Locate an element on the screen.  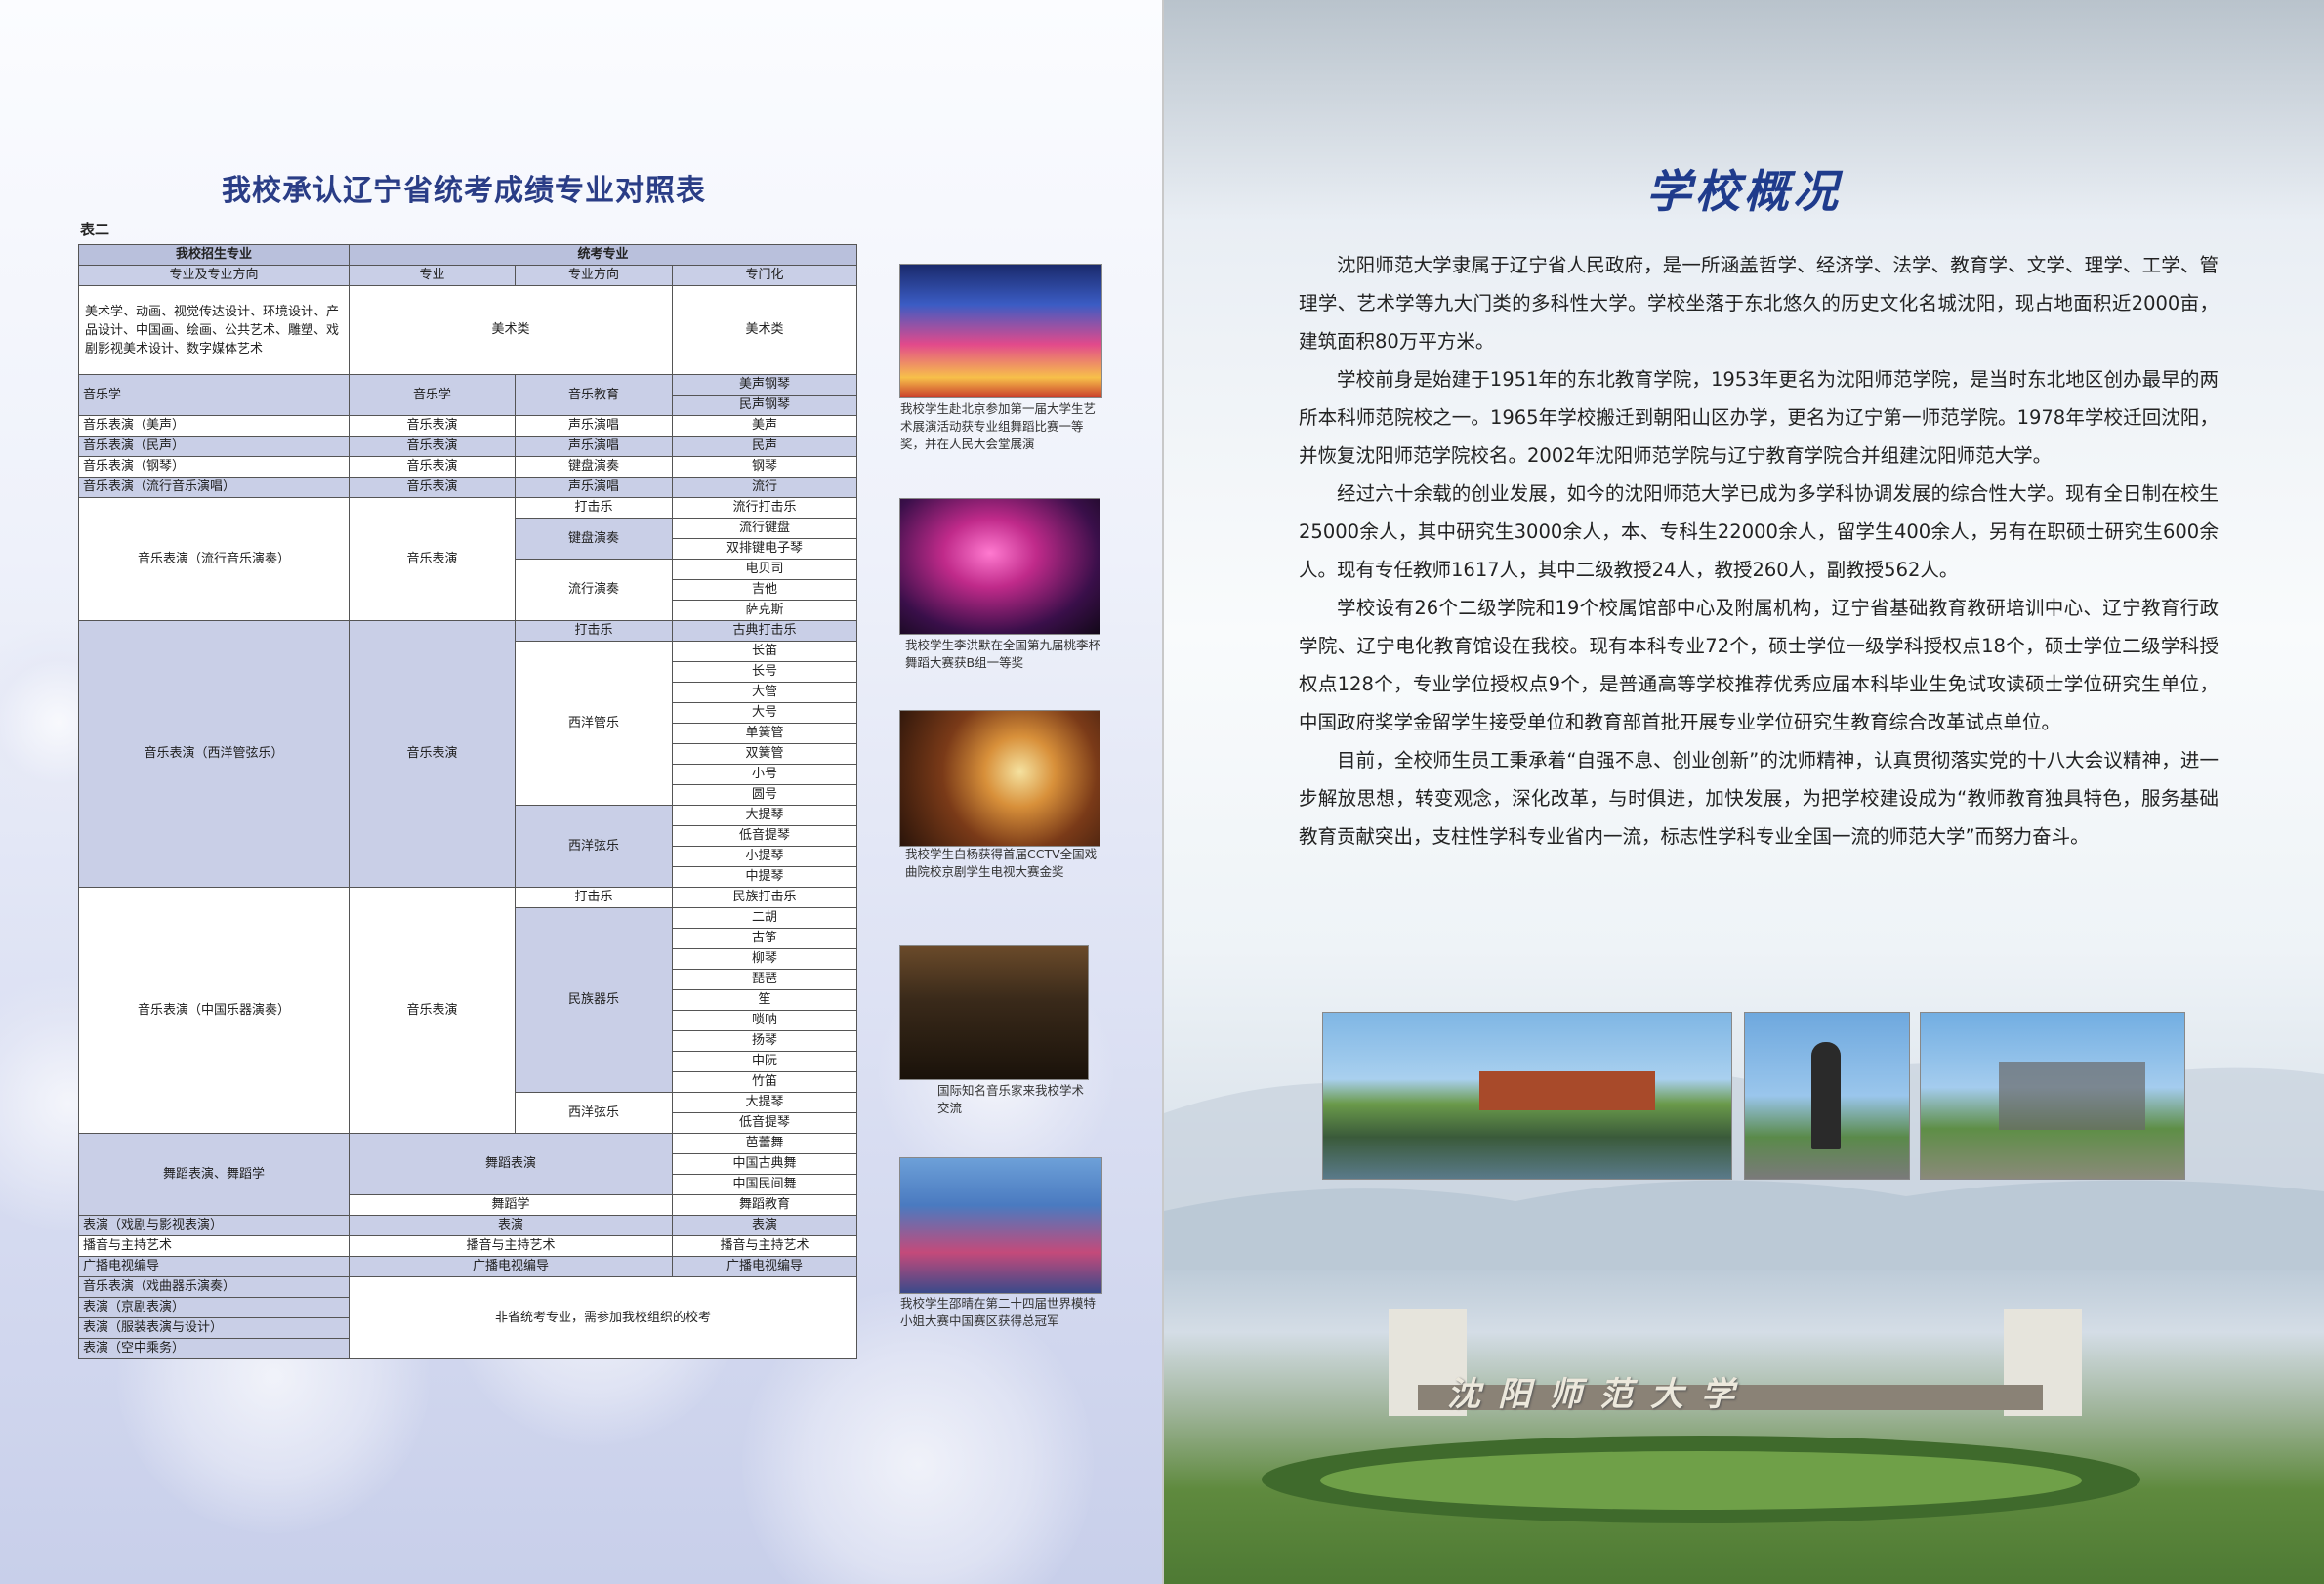
table-cell: 音乐学 is located at coordinates (432, 395).